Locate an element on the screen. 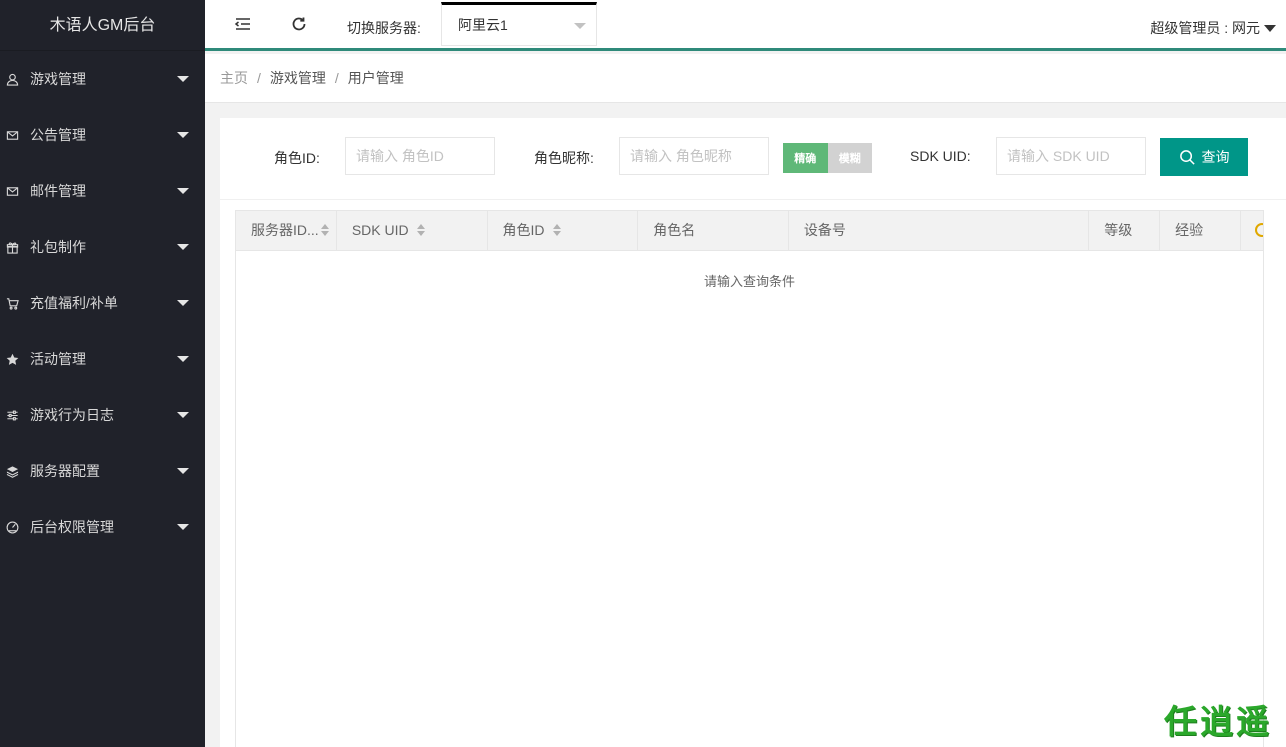 The width and height of the screenshot is (1286, 747). user-icon is located at coordinates (12, 79).